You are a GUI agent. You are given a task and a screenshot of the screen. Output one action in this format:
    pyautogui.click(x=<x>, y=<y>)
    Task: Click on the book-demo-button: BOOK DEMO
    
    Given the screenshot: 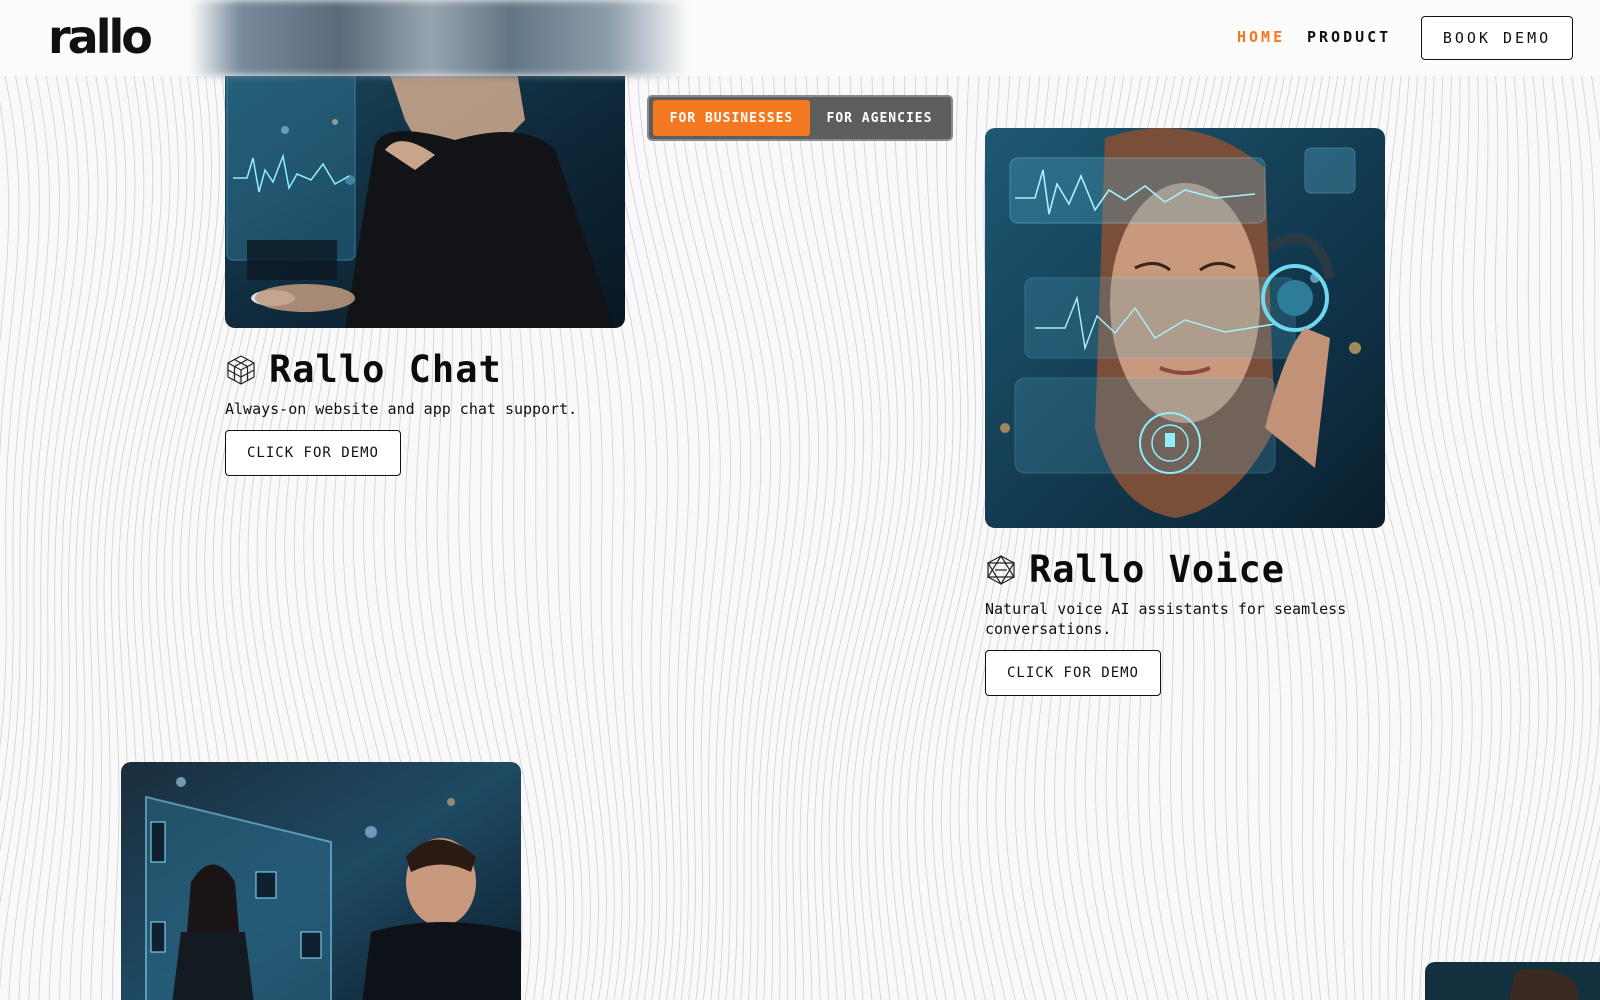 What is the action you would take?
    pyautogui.click(x=1497, y=38)
    